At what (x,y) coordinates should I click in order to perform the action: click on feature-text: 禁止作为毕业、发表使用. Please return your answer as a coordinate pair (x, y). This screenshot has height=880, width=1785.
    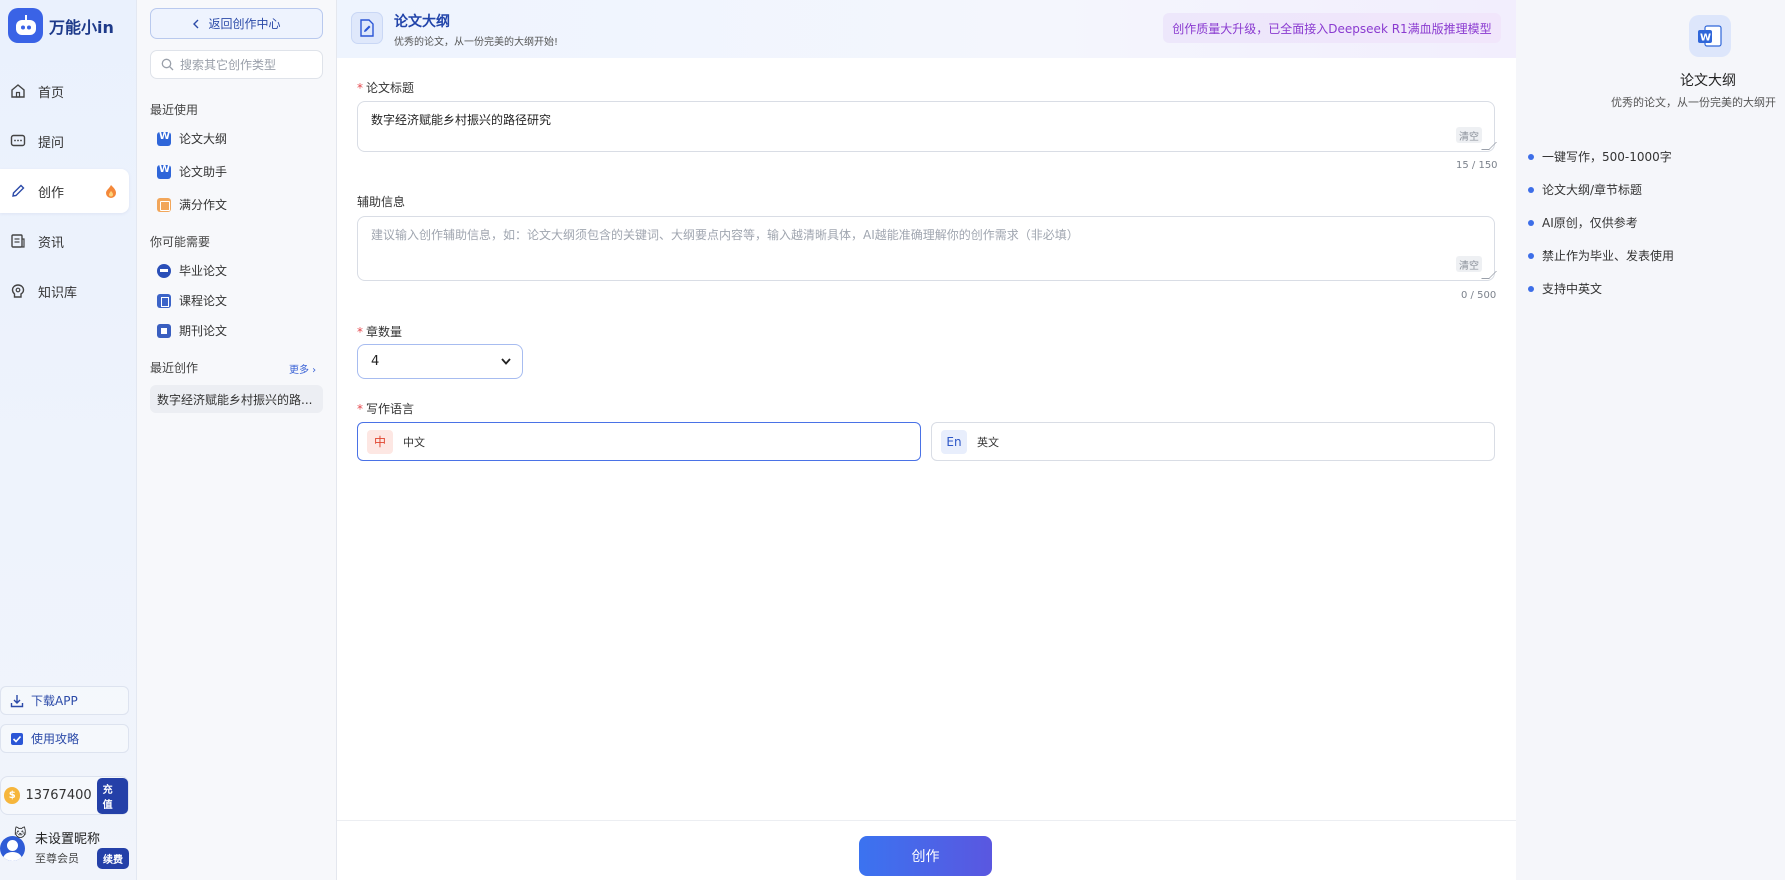
    Looking at the image, I should click on (1608, 256).